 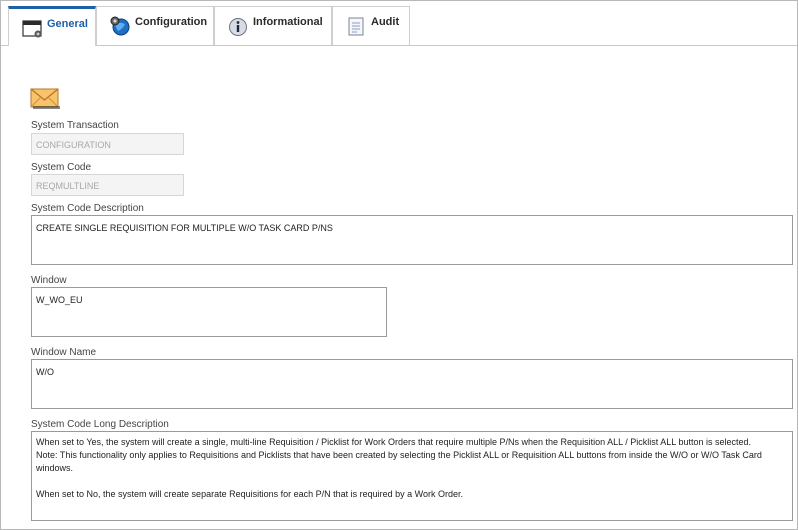 I want to click on tab-audit: Audit, so click(x=371, y=25).